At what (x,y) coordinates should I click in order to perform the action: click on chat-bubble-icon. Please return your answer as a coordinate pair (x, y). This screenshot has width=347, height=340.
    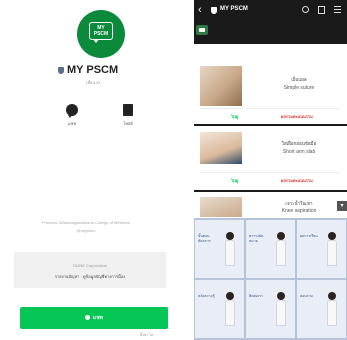
    Looking at the image, I should click on (72, 111).